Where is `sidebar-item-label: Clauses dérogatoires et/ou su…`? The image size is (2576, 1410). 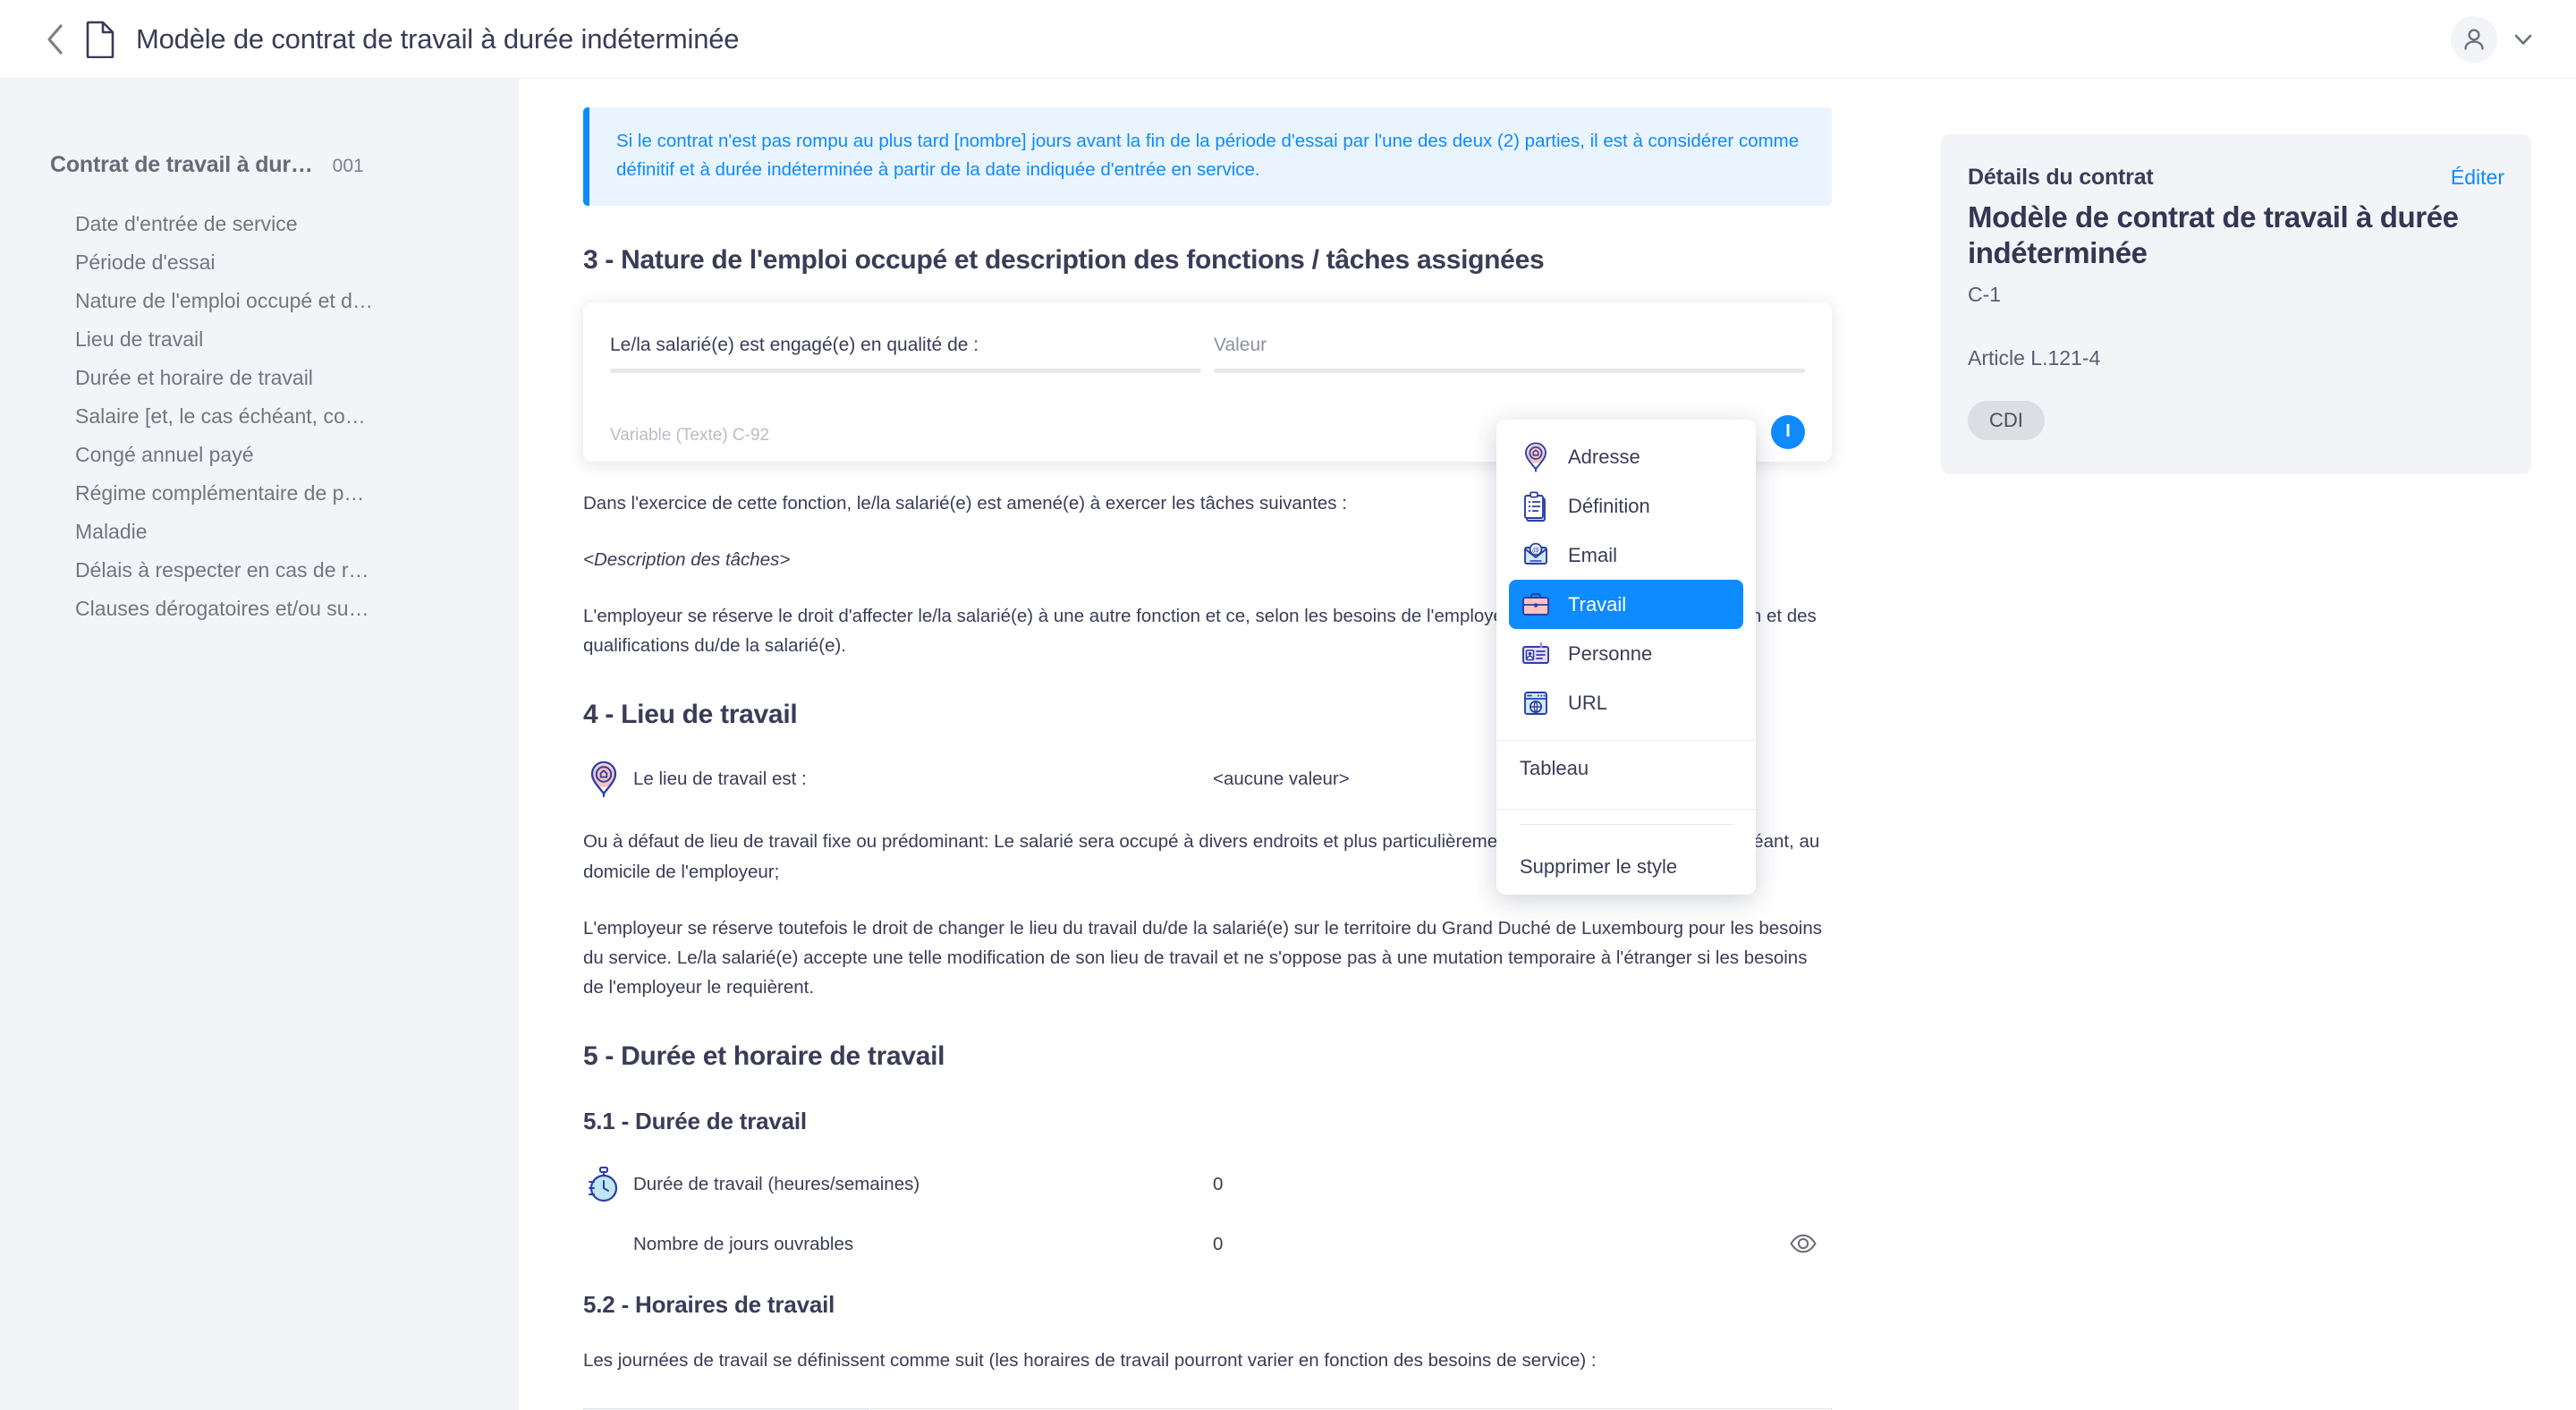 sidebar-item-label: Clauses dérogatoires et/ou su… is located at coordinates (222, 609).